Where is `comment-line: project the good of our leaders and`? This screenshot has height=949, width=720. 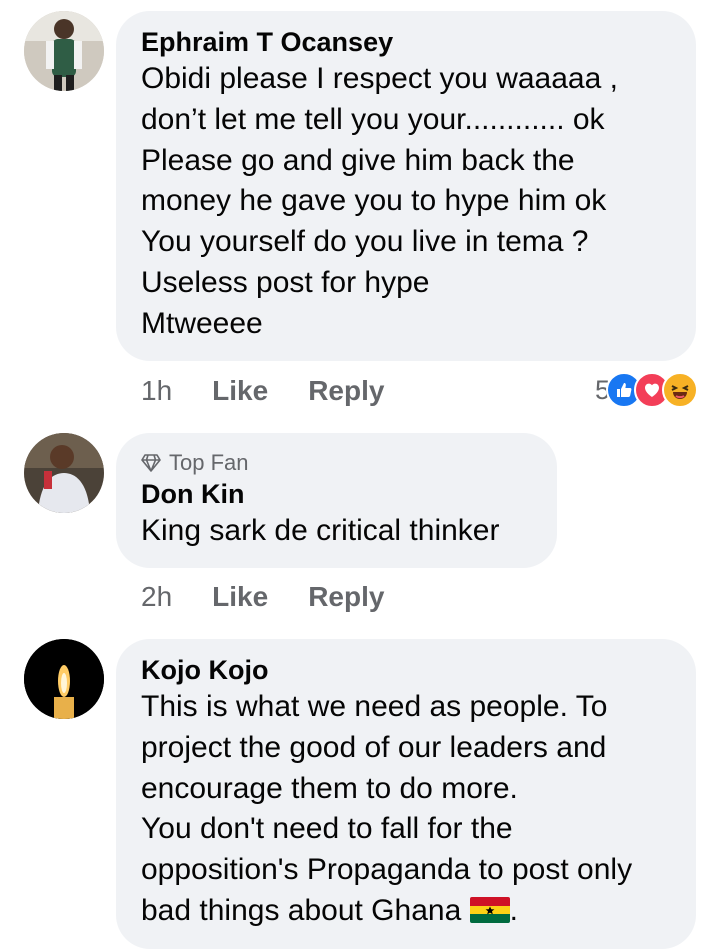
comment-line: project the good of our leaders and is located at coordinates (374, 747).